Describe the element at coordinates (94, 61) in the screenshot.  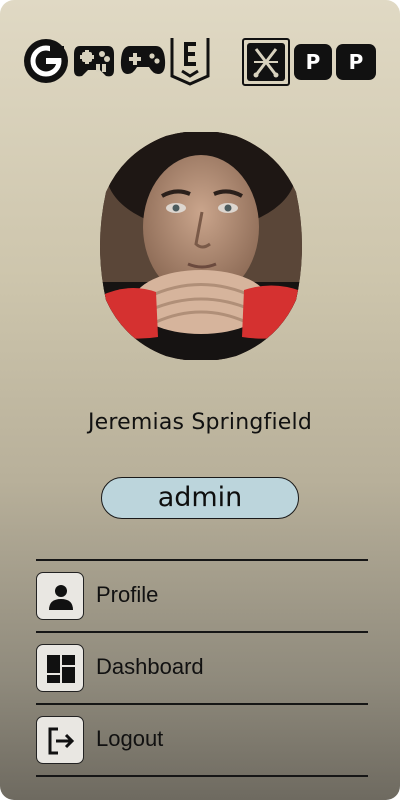
I see `gamepad-retro-icon` at that location.